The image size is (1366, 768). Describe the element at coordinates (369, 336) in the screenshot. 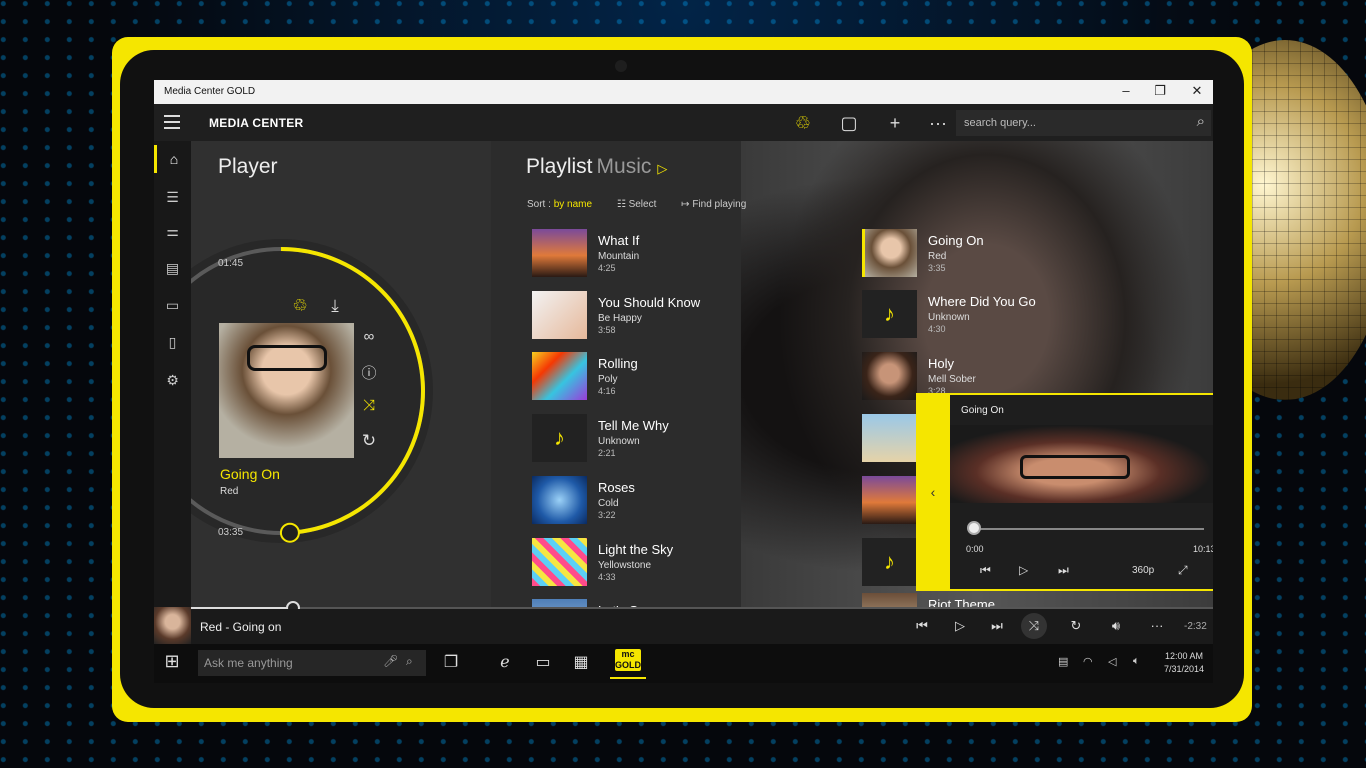

I see `lastfm-icon: ∞` at that location.